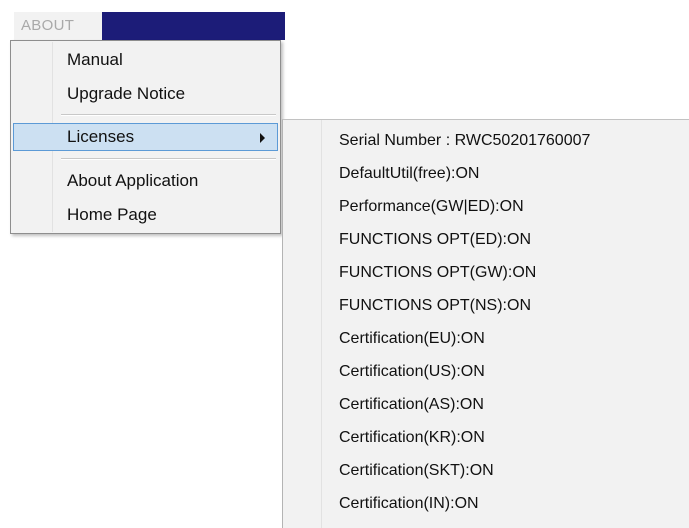  I want to click on license-item: FUNCTIONS OPT(GW):ON, so click(437, 273).